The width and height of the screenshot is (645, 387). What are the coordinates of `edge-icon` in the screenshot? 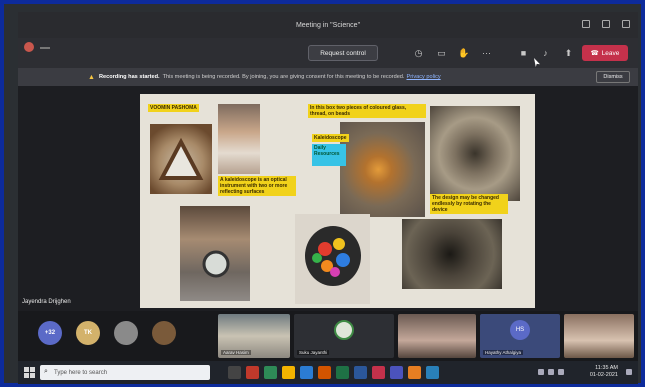 It's located at (306, 372).